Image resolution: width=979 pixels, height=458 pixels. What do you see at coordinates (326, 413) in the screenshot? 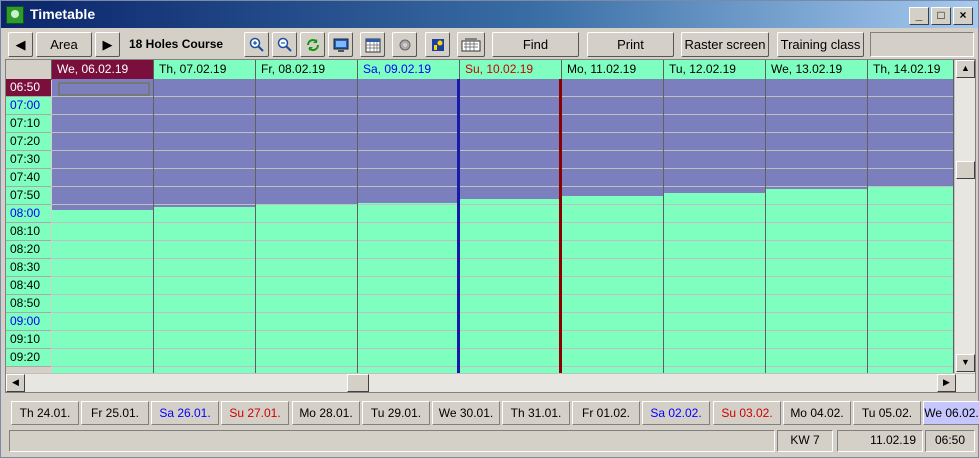
I see `day-tab: Mo 28.01.` at bounding box center [326, 413].